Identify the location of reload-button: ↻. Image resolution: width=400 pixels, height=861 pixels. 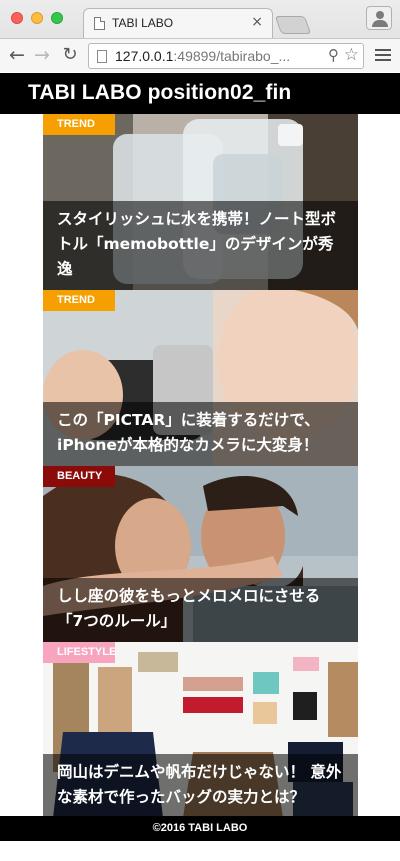
(70, 55).